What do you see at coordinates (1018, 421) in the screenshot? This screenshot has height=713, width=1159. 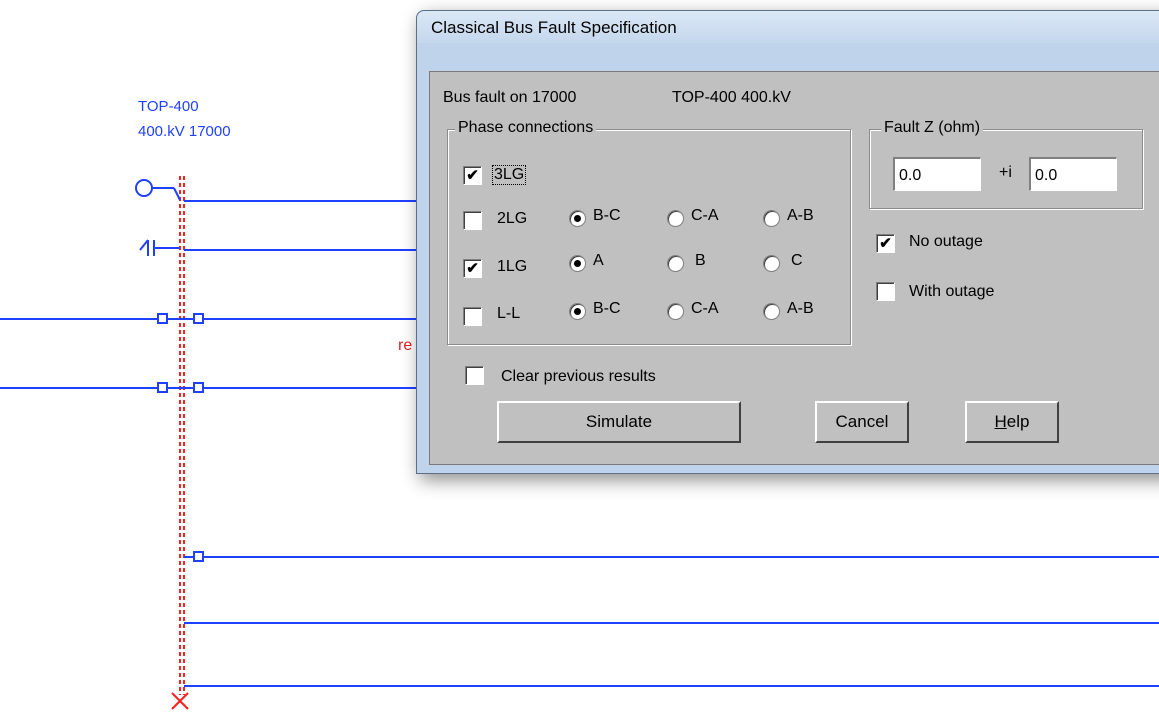 I see `help-label-rest: elp` at bounding box center [1018, 421].